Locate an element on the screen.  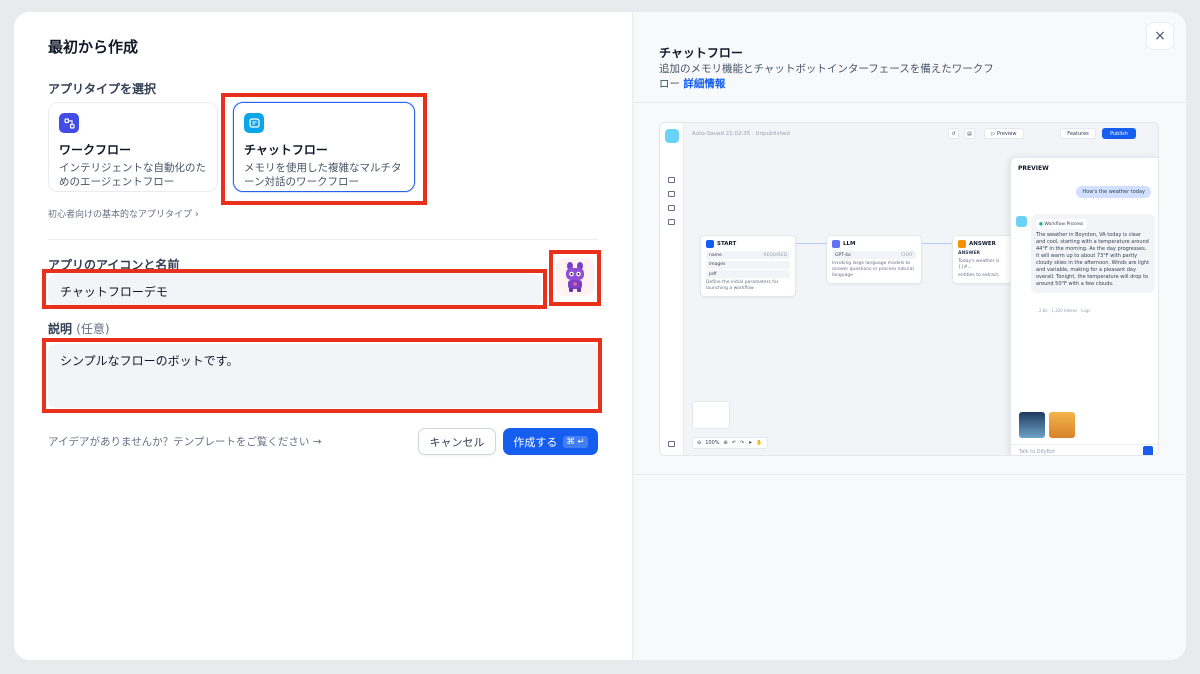
undo-icon: ↶ is located at coordinates (733, 443).